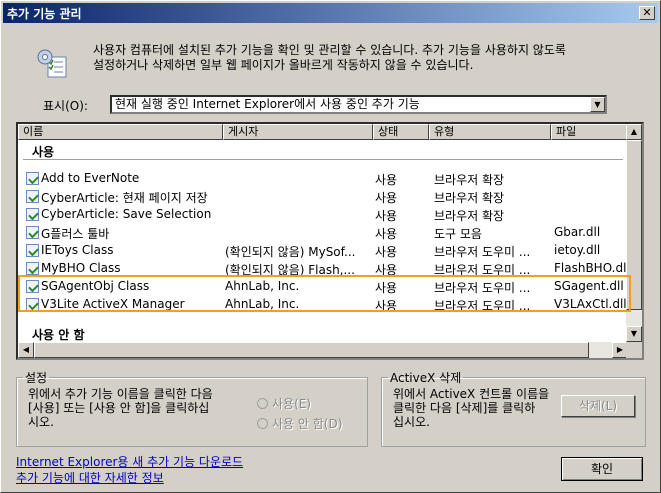 This screenshot has height=493, width=661. Describe the element at coordinates (589, 132) in the screenshot. I see `column-header-file: 파일` at that location.